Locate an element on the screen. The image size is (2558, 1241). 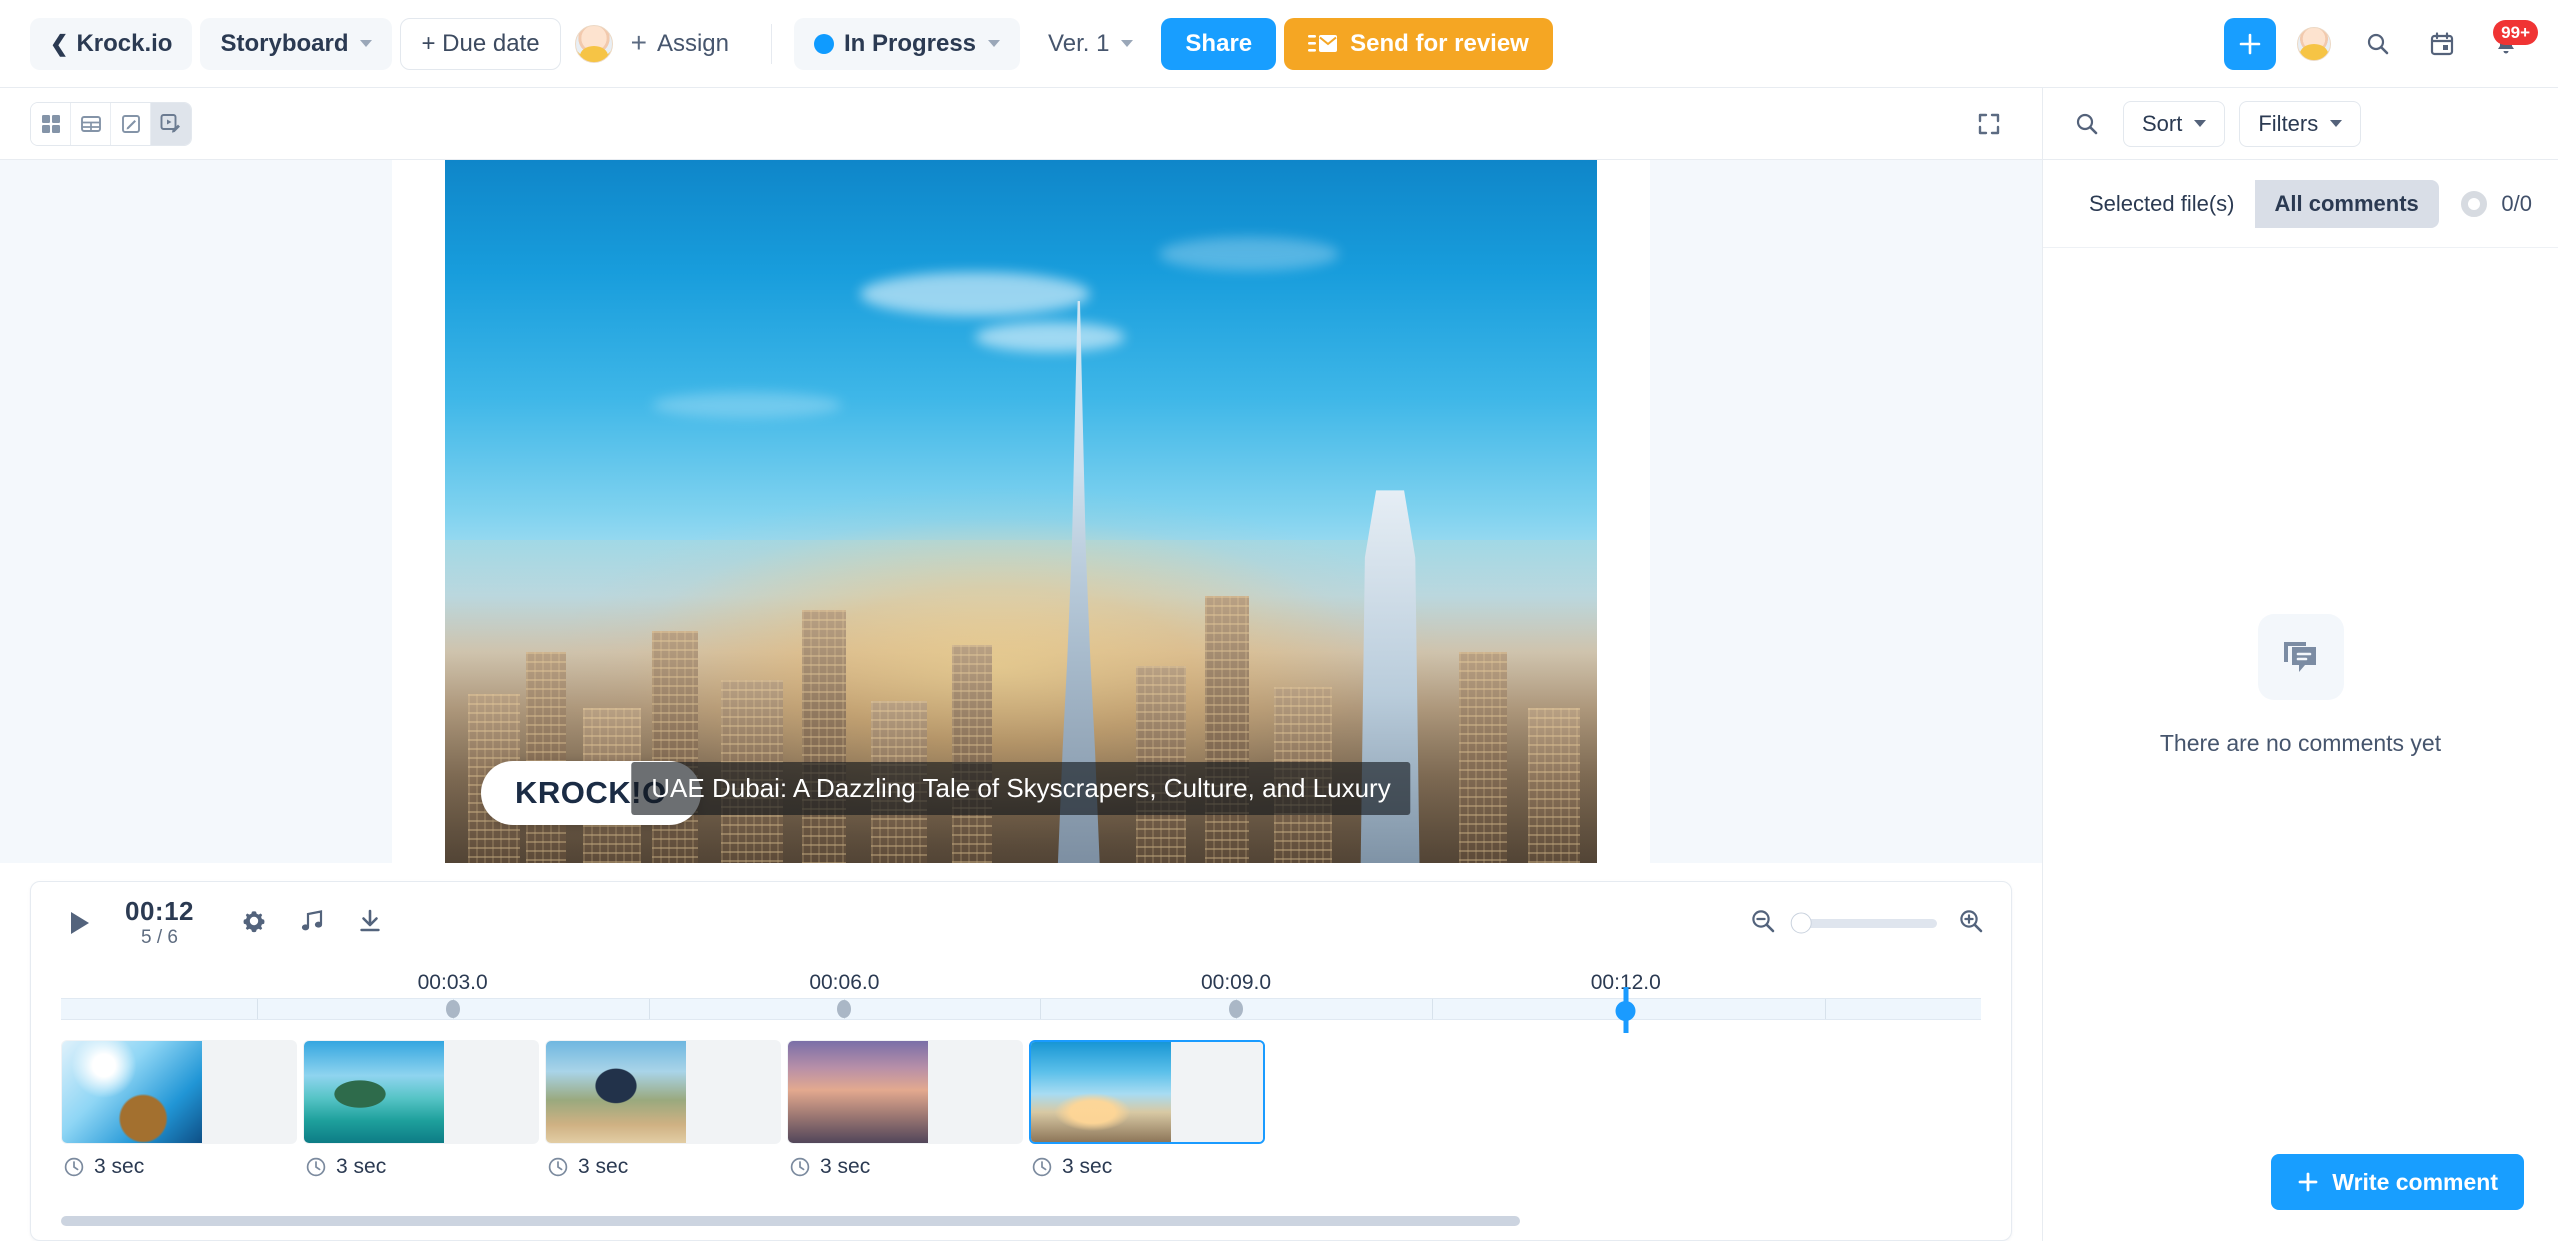
user-avatar-icon is located at coordinates (2314, 43).